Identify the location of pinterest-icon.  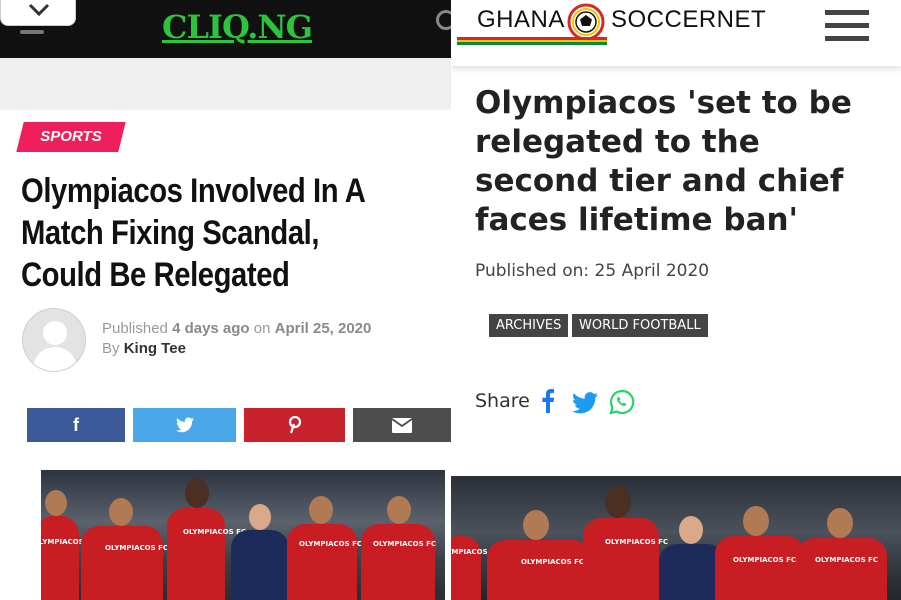
(294, 424).